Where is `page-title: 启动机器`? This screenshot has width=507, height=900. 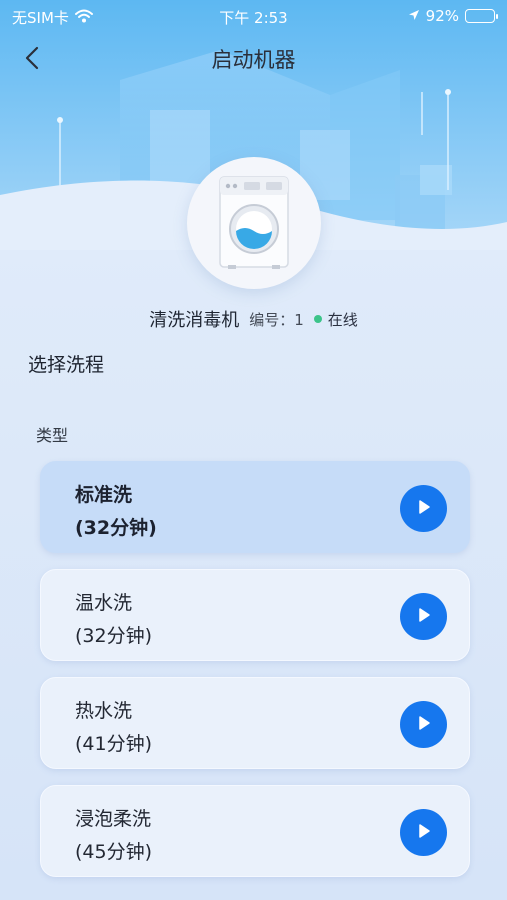 page-title: 启动机器 is located at coordinates (253, 60).